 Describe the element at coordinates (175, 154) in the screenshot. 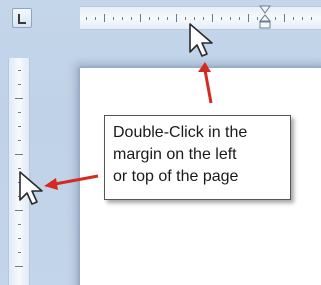

I see `callout-line-2: margin on the left` at that location.